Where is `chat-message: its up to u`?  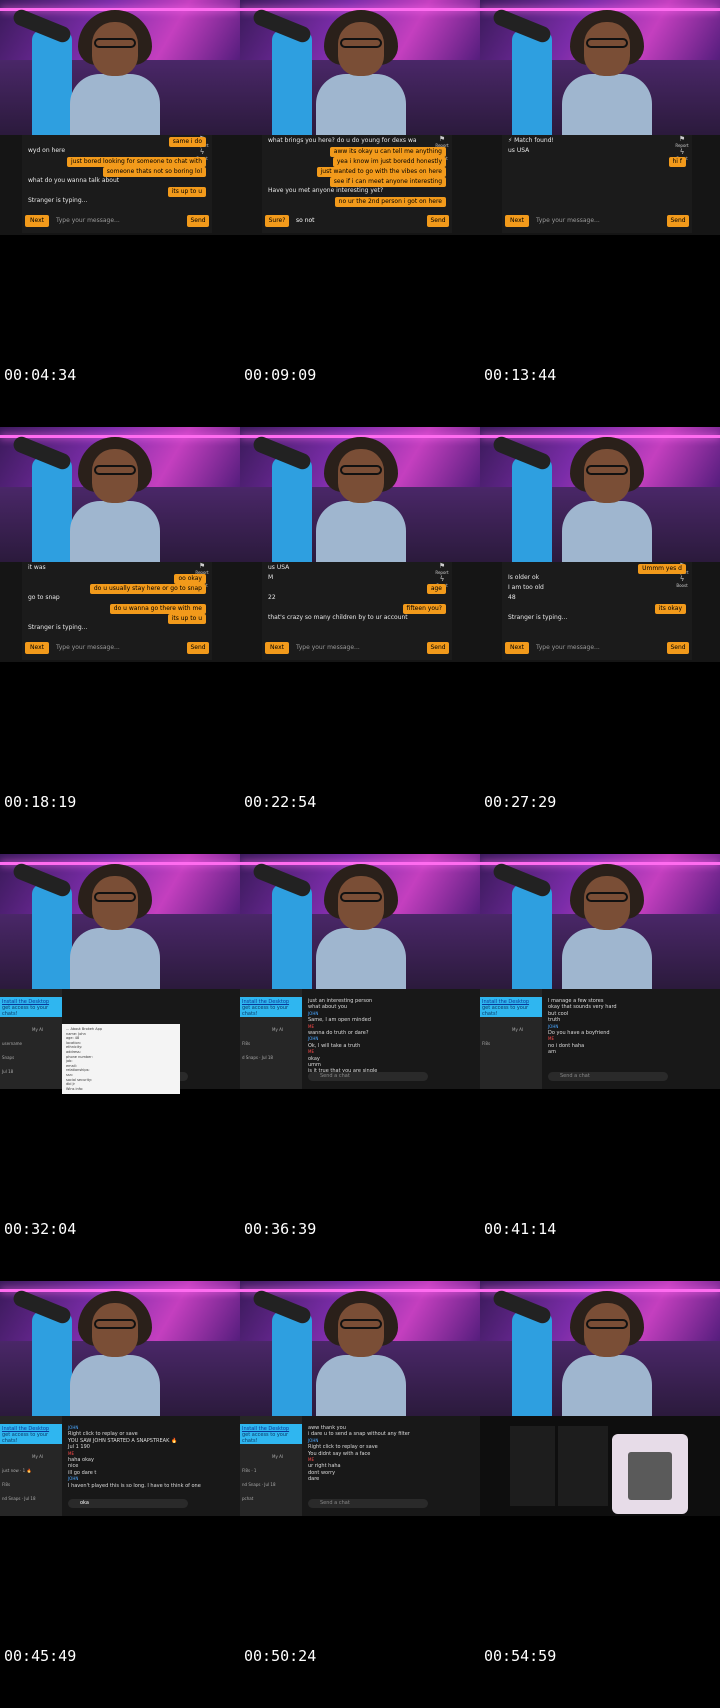 chat-message: its up to u is located at coordinates (186, 192).